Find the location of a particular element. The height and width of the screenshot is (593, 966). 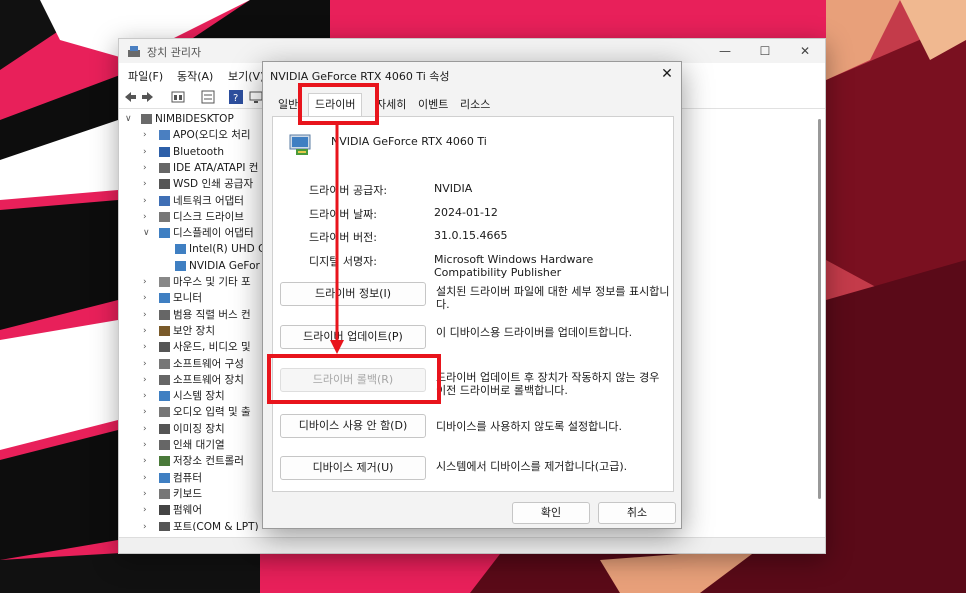

tree-item-label: 네트워크 어댑터 is located at coordinates (208, 200).